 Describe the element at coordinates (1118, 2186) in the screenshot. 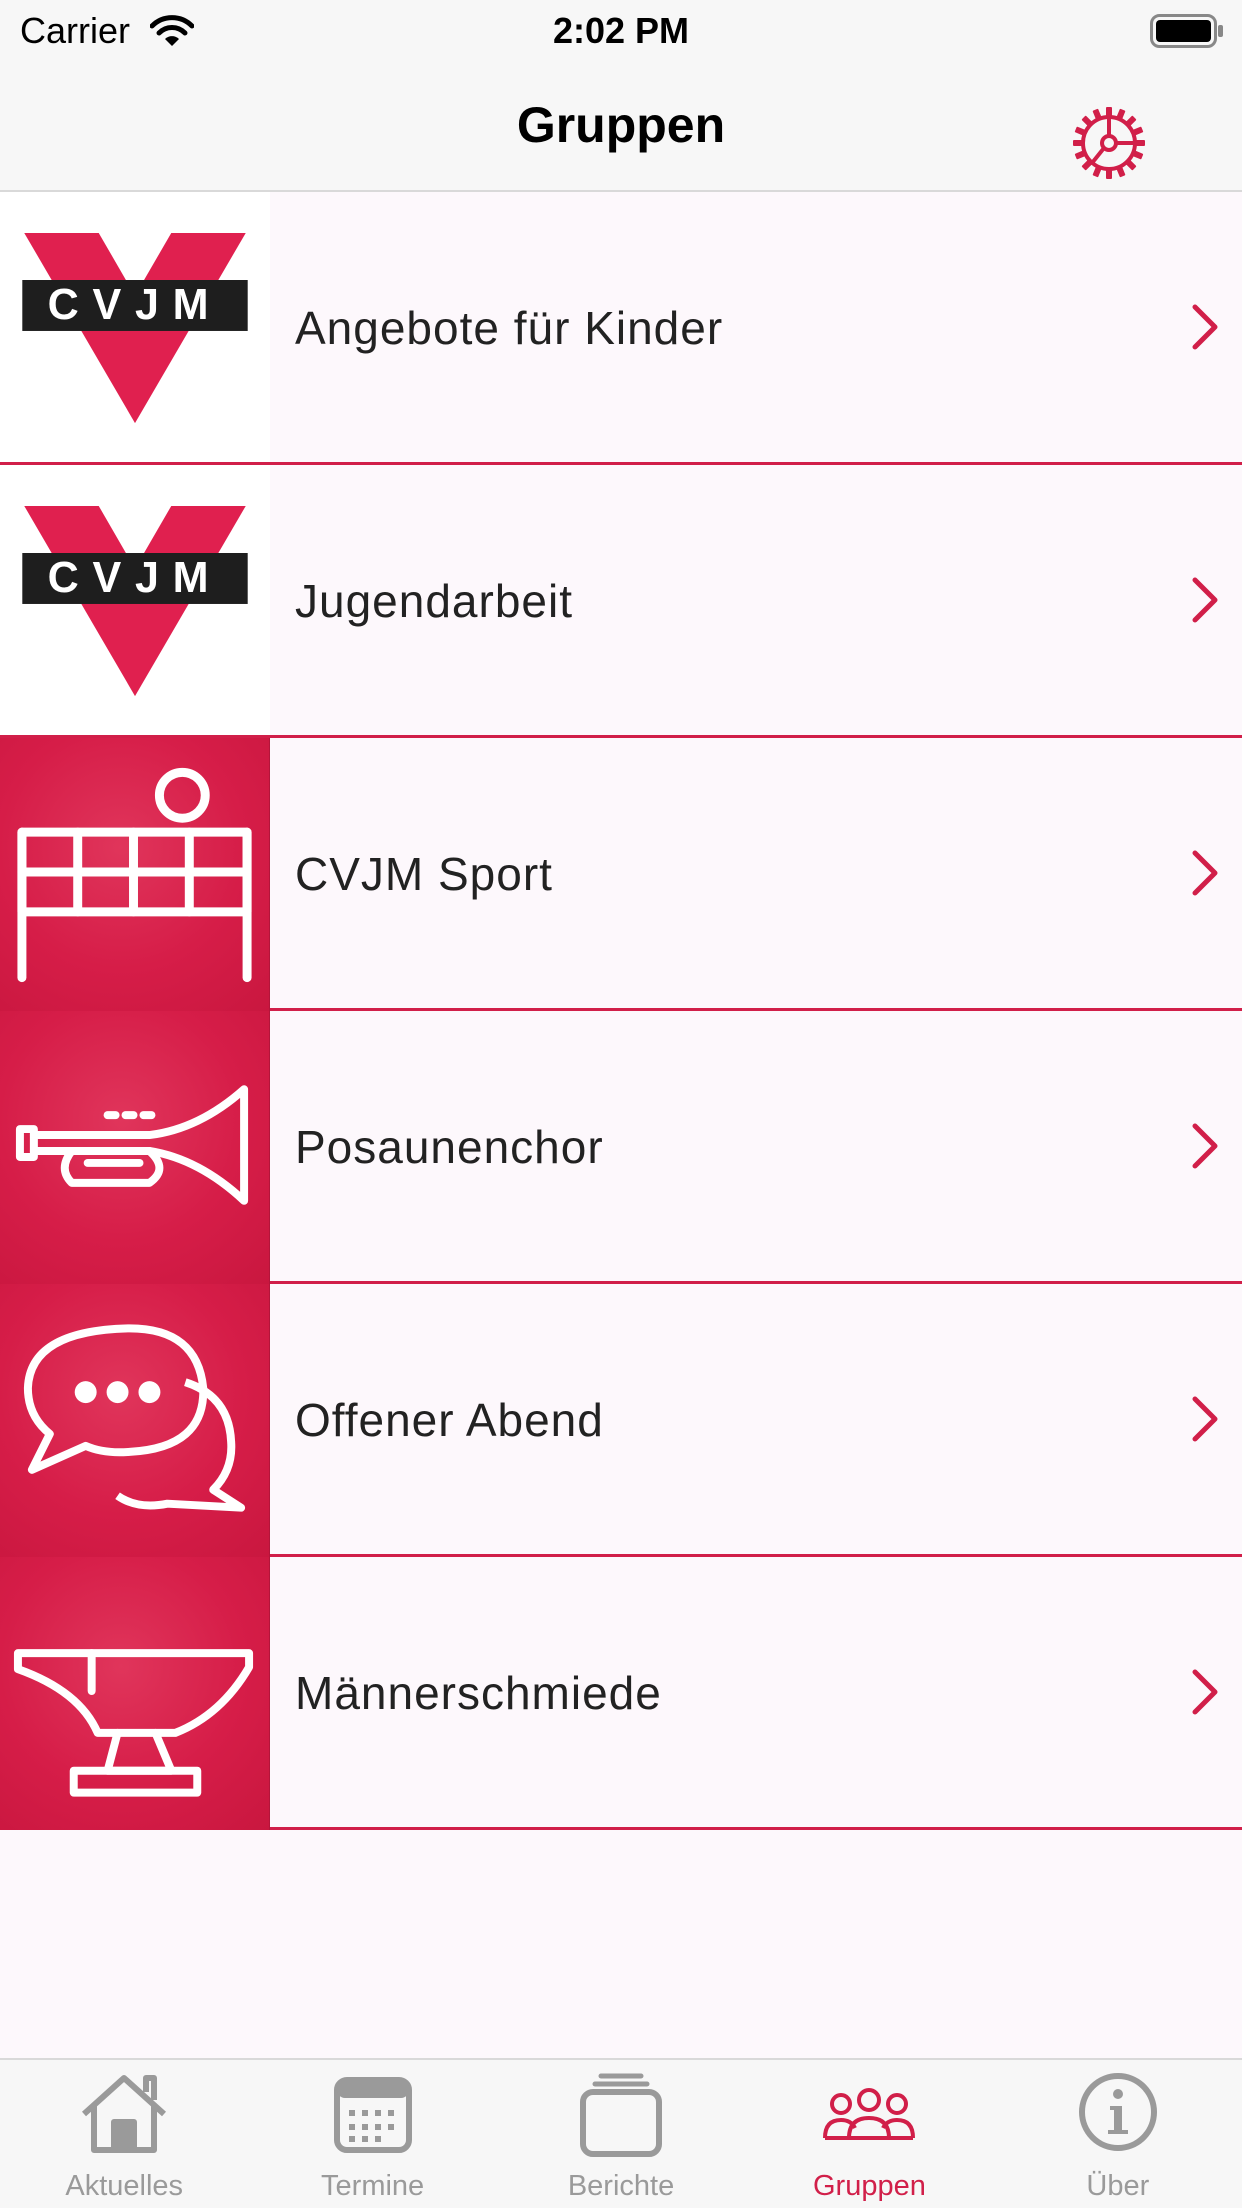

I see `tab-label: Über` at that location.